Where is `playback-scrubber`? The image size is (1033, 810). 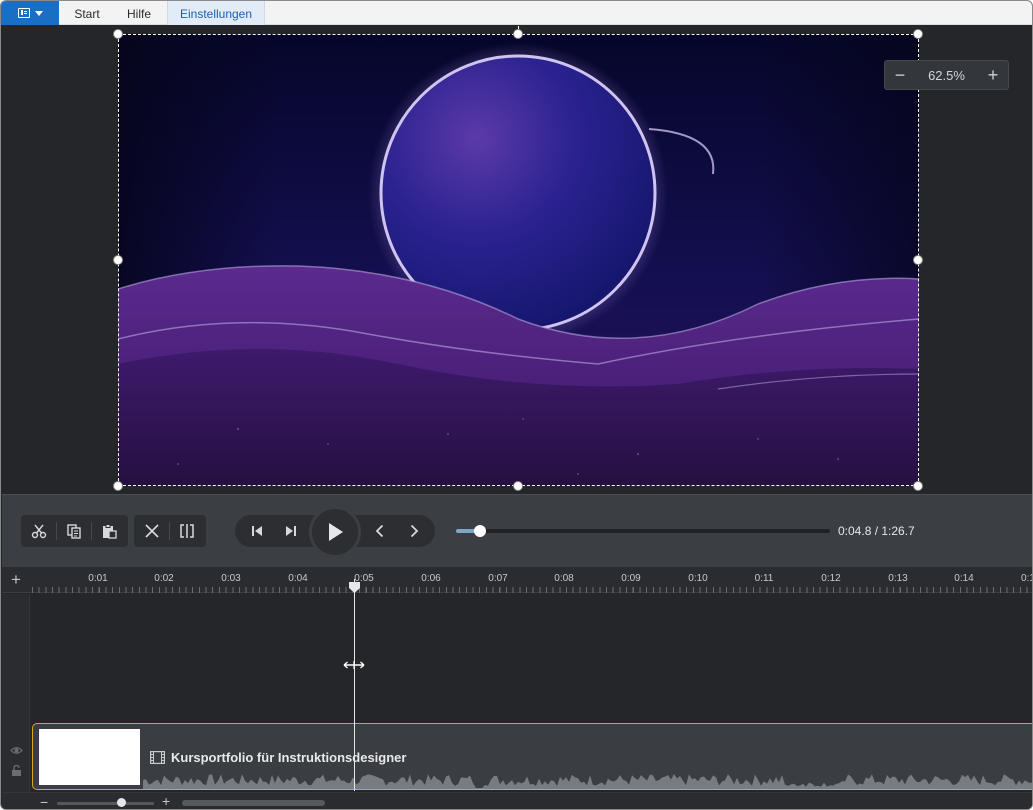 playback-scrubber is located at coordinates (643, 531).